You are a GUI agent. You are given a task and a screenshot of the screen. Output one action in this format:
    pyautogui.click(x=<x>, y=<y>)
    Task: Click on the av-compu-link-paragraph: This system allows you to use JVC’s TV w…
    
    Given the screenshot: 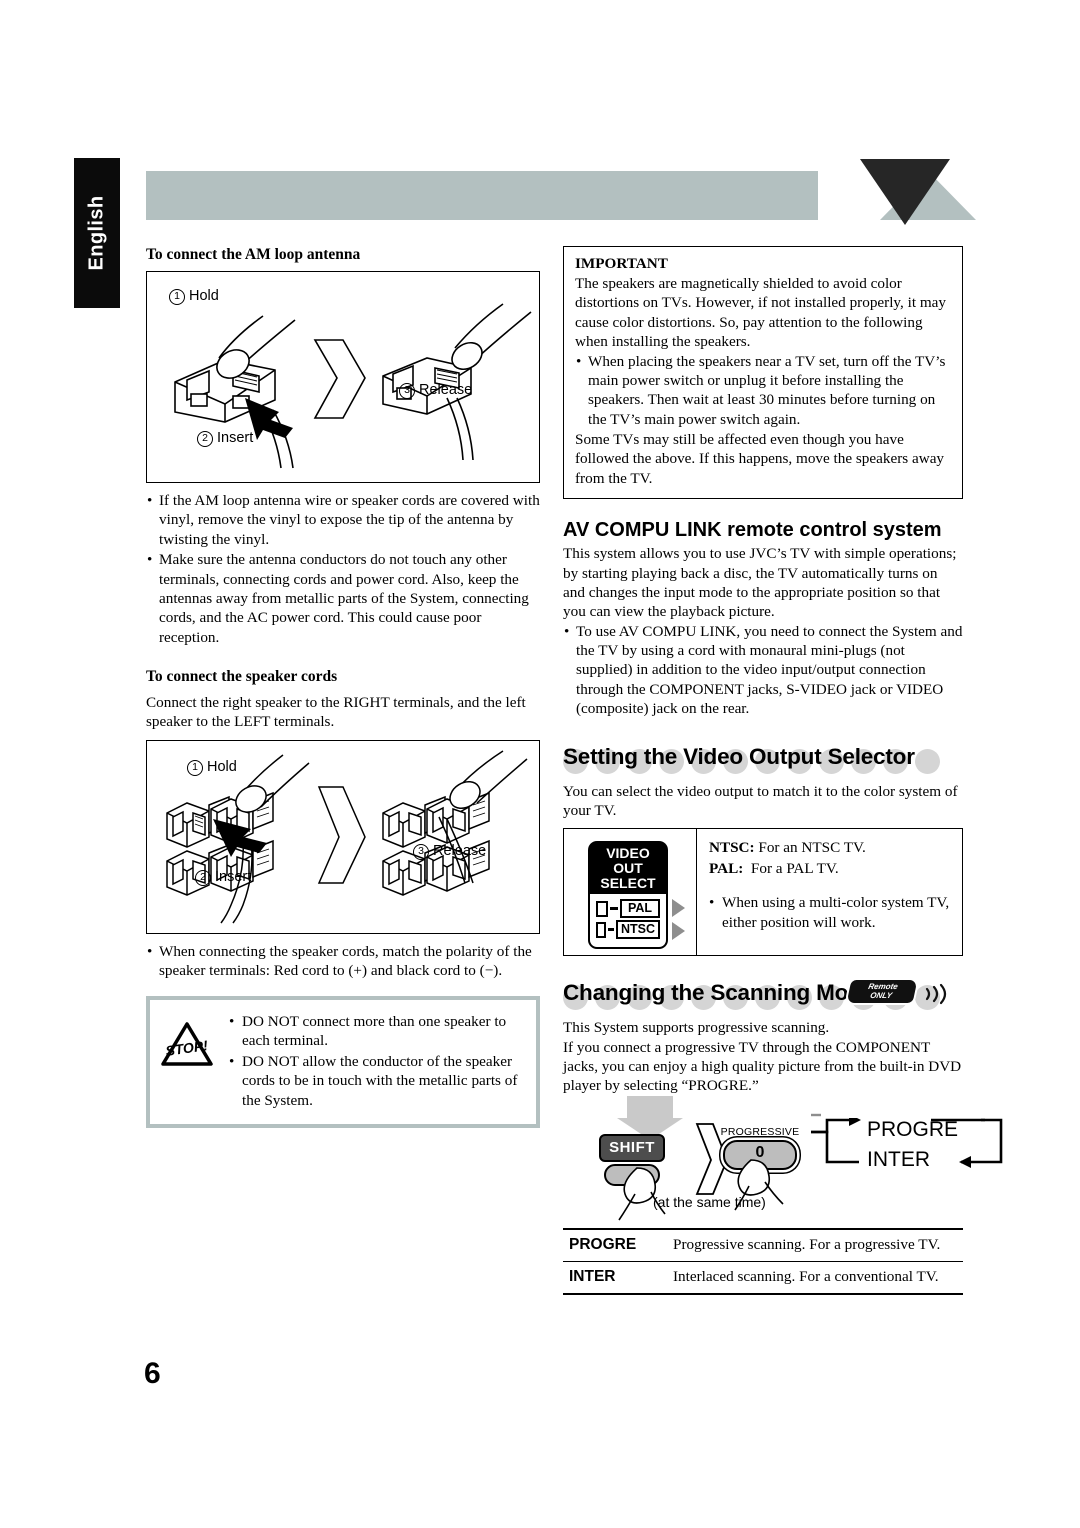 What is the action you would take?
    pyautogui.click(x=760, y=583)
    